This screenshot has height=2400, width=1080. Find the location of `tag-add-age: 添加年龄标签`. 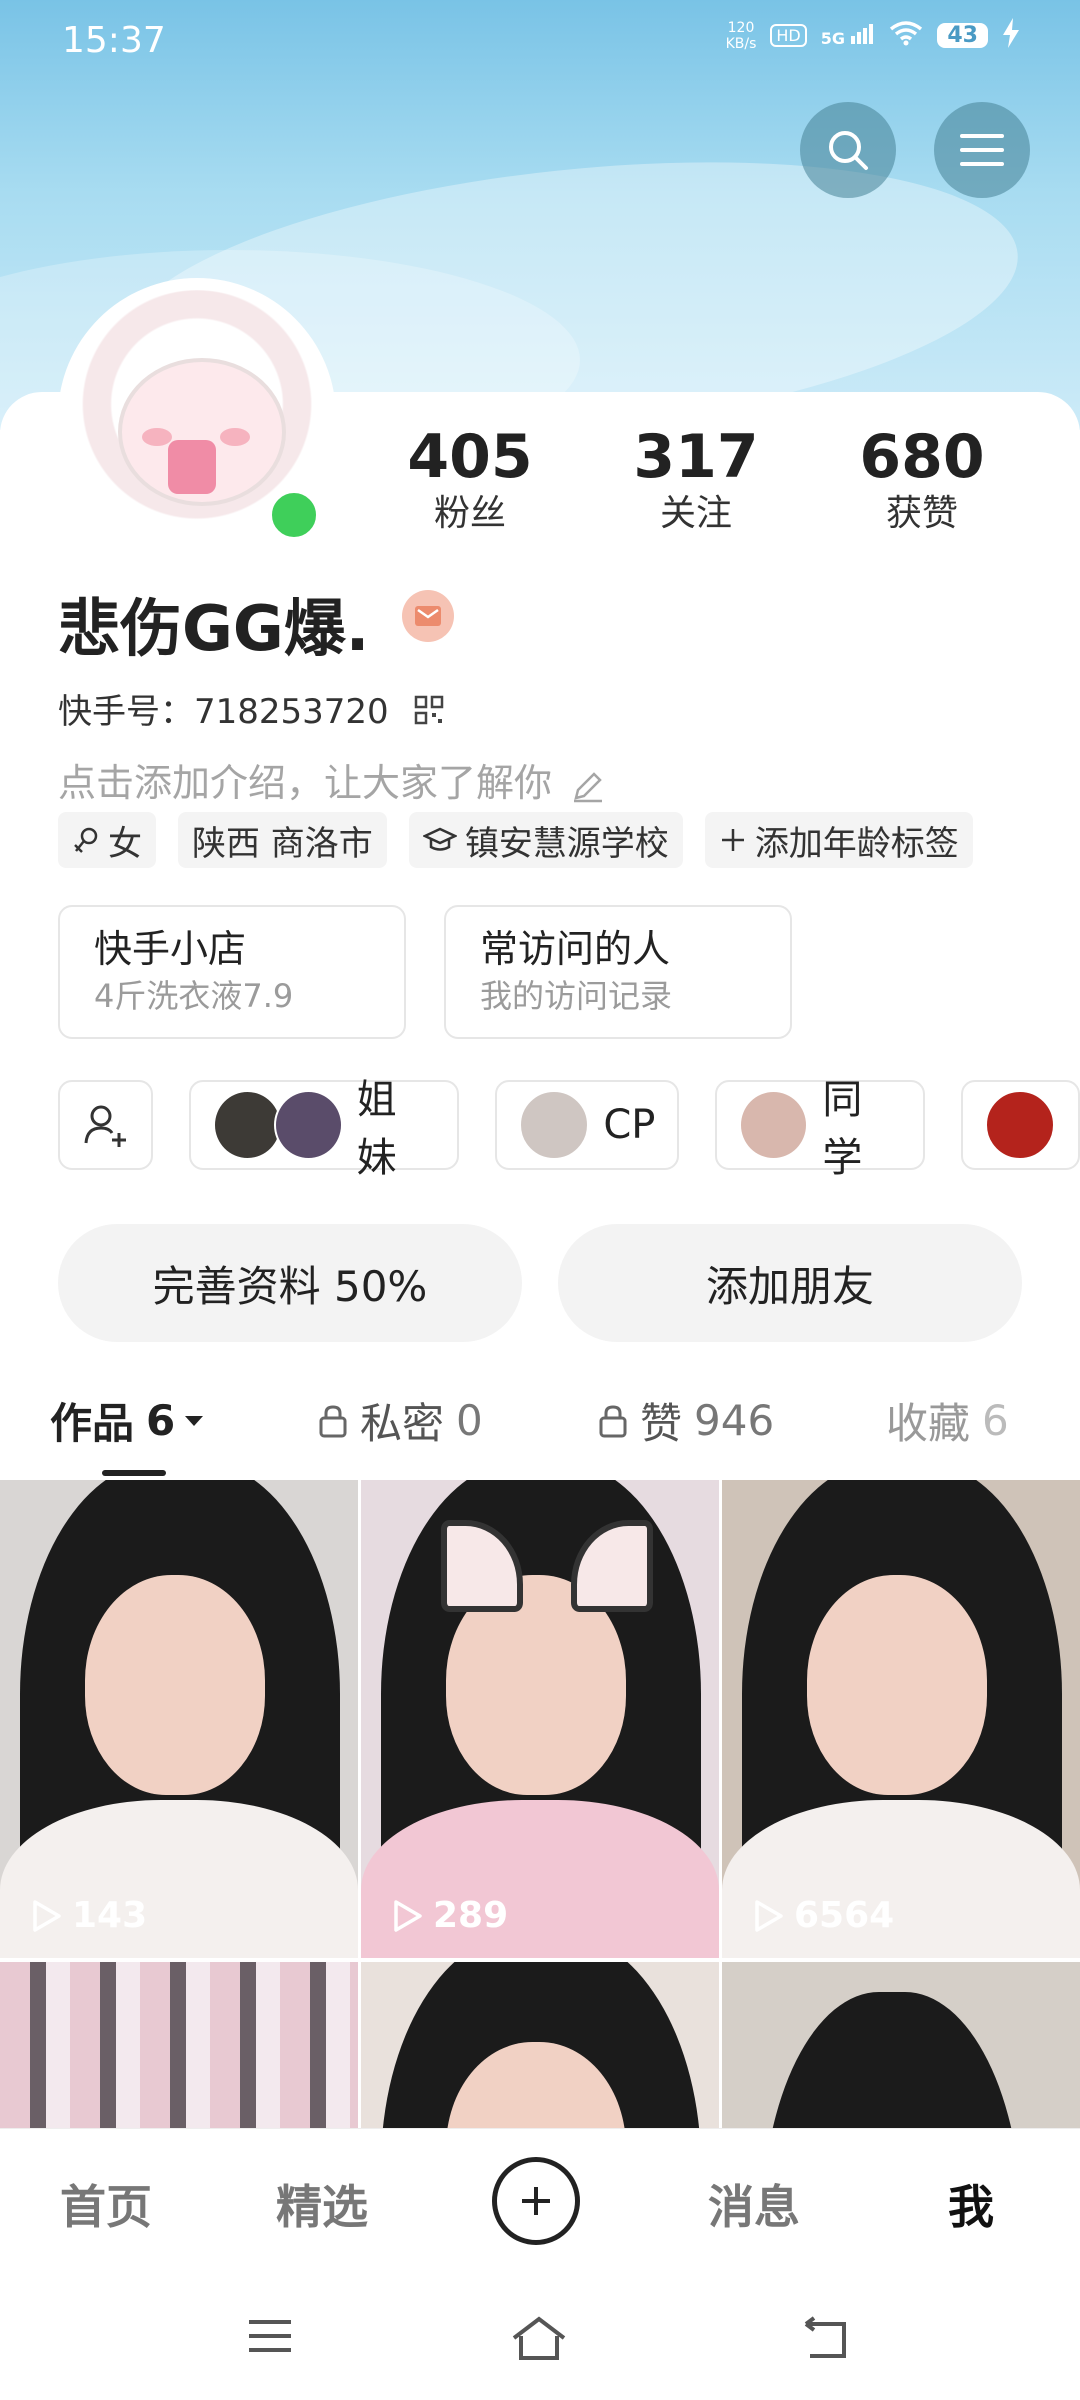

tag-add-age: 添加年龄标签 is located at coordinates (838, 840).